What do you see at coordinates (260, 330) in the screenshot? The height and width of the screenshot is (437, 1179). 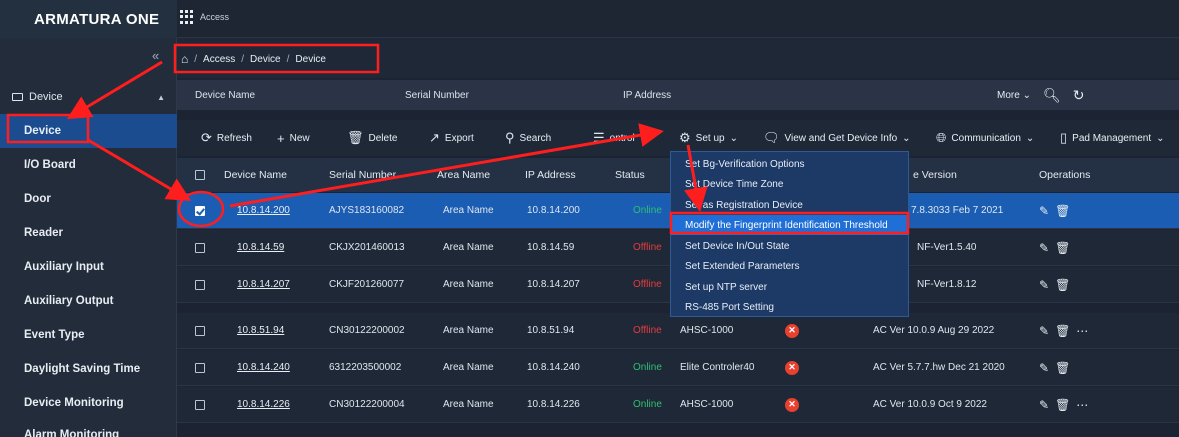 I see `device-name-link: 10.8.51.94` at bounding box center [260, 330].